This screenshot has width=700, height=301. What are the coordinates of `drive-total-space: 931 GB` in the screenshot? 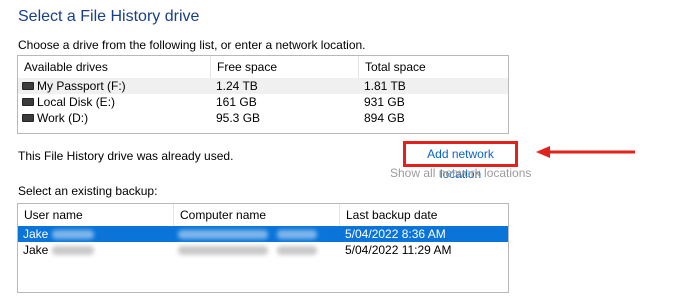 It's located at (384, 102).